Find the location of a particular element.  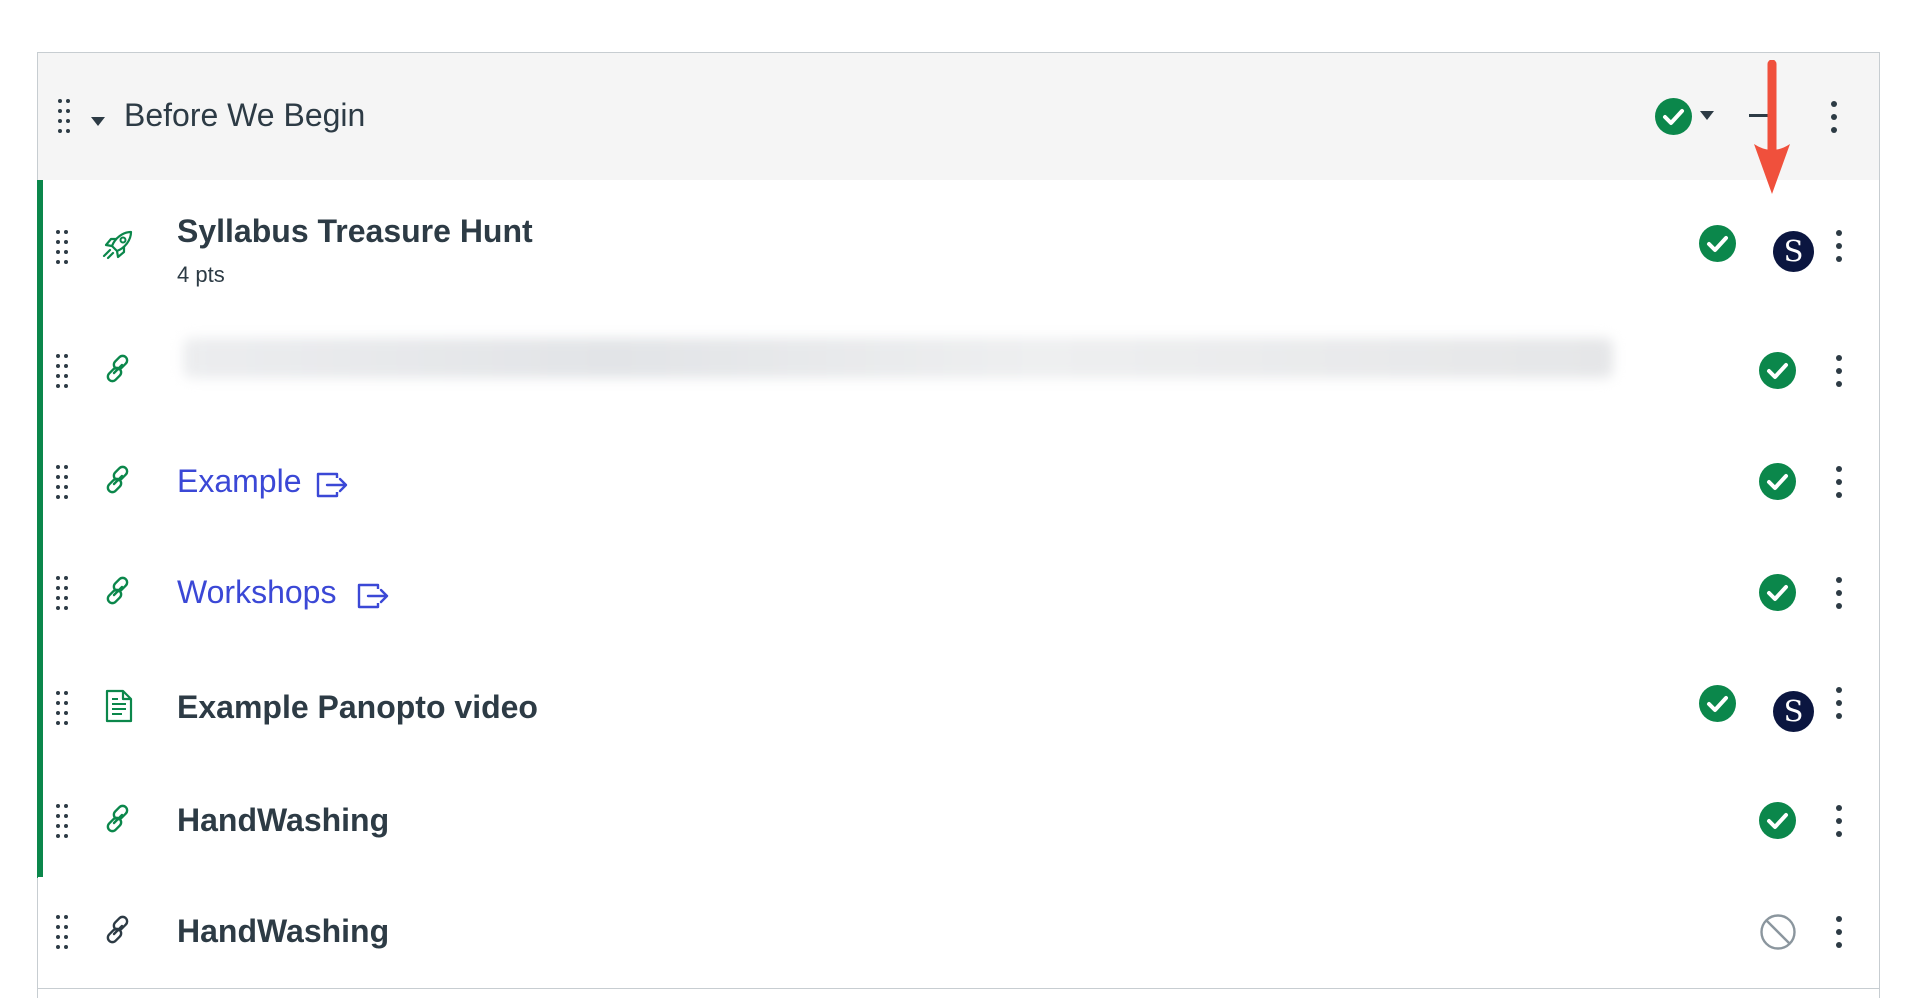

unpublished-icon is located at coordinates (1778, 932).